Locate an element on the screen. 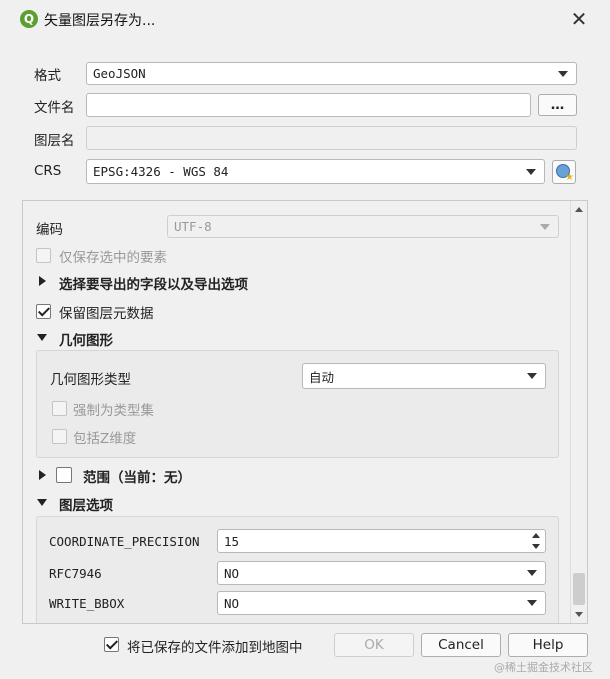  ok-button: OK is located at coordinates (374, 645).